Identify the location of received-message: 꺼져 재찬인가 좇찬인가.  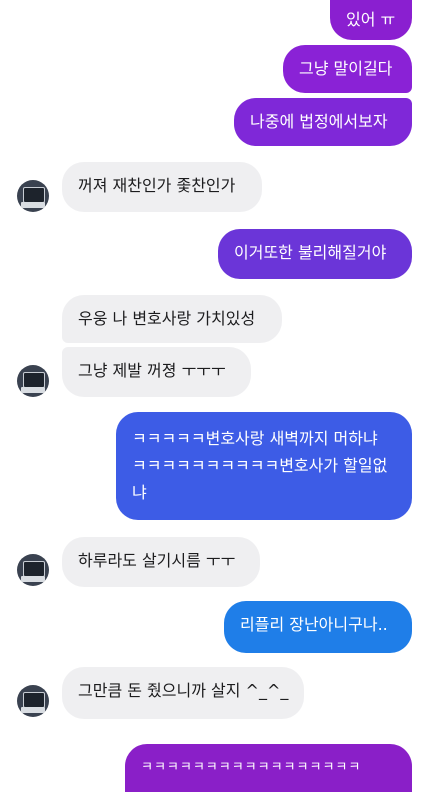
(162, 187).